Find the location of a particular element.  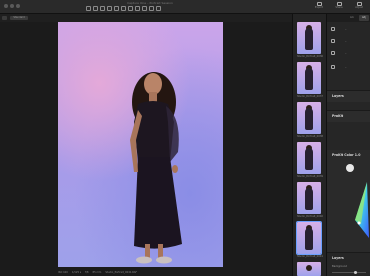

thumbnail-caption: Studio_Portrait_0038 is located at coordinates (310, 136).